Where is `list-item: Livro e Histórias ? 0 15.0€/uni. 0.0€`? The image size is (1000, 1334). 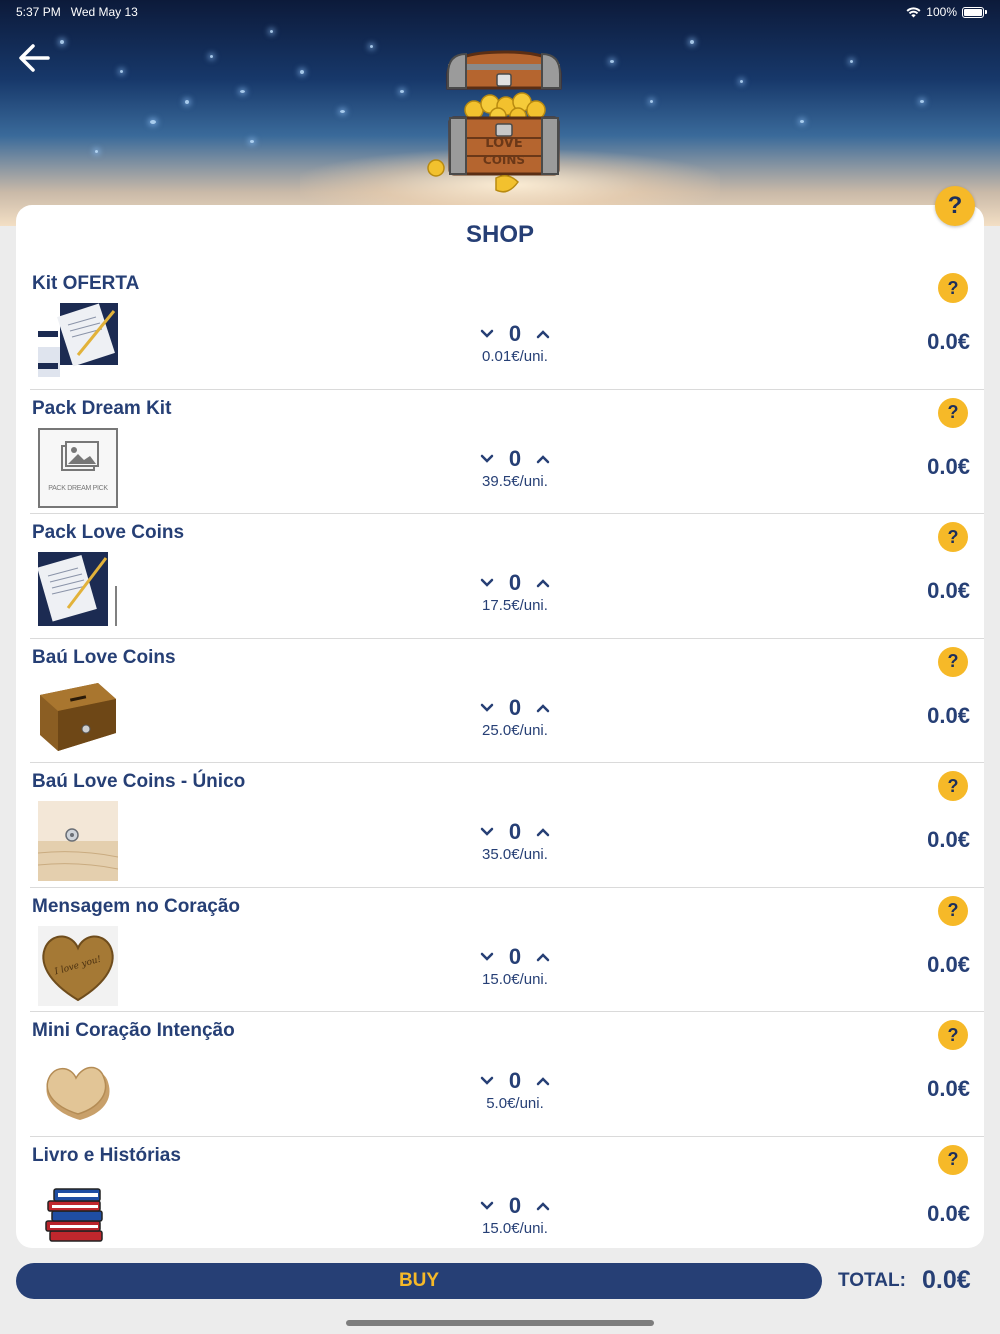 list-item: Livro e Histórias ? 0 15.0€/uni. 0.0€ is located at coordinates (507, 1192).